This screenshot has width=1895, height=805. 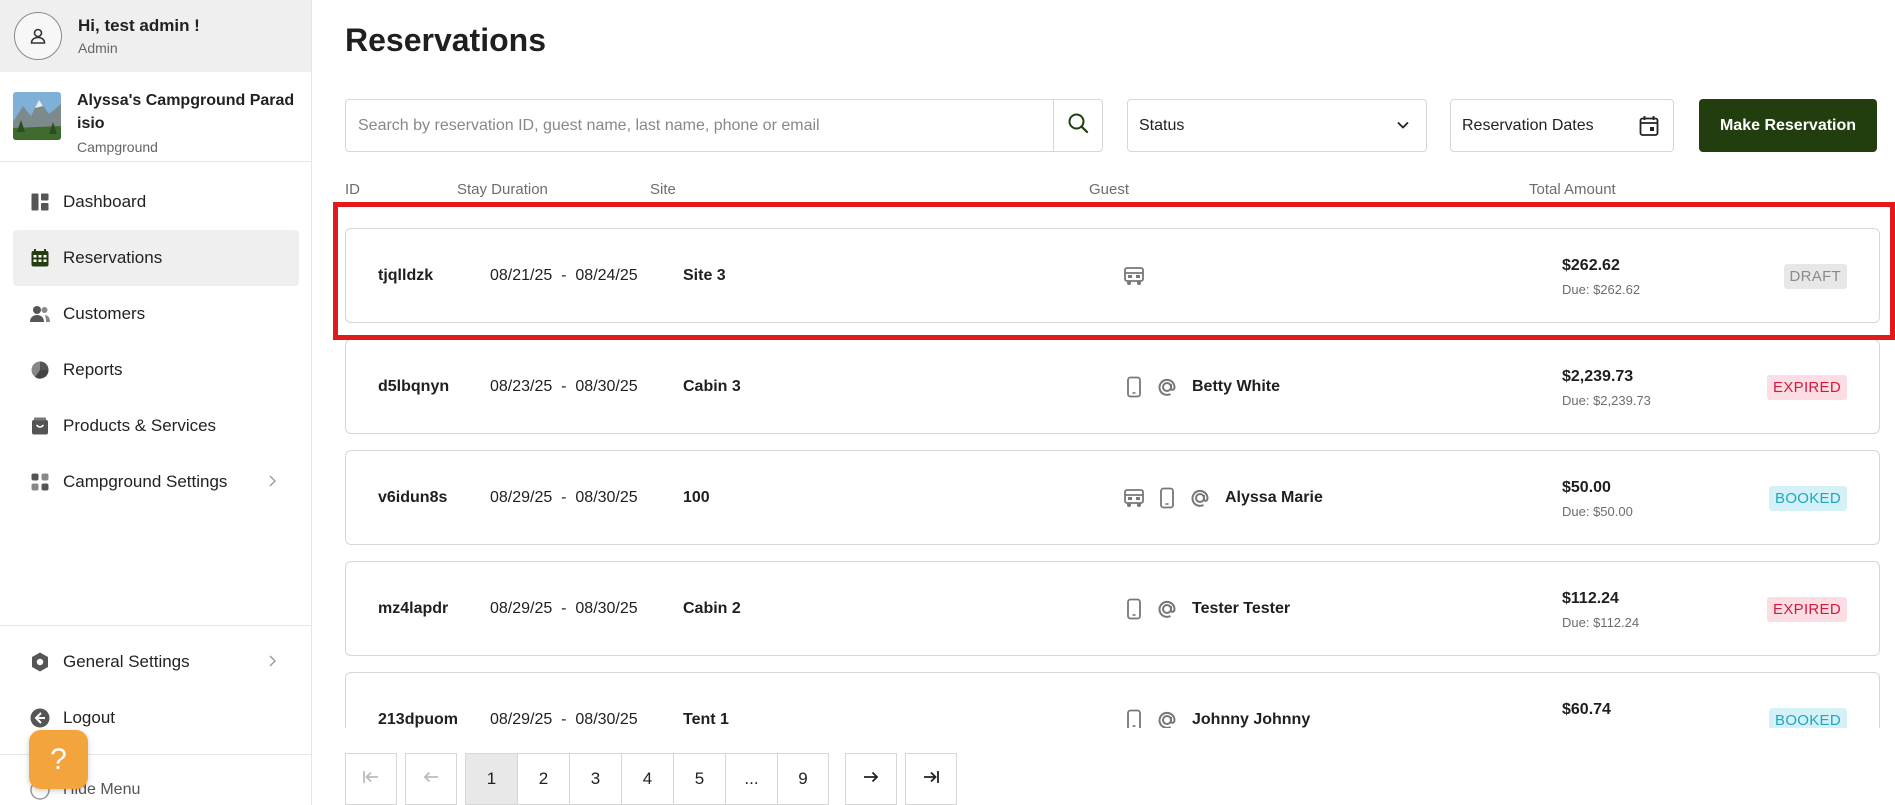 I want to click on nav-item-reports: Reports, so click(x=156, y=370).